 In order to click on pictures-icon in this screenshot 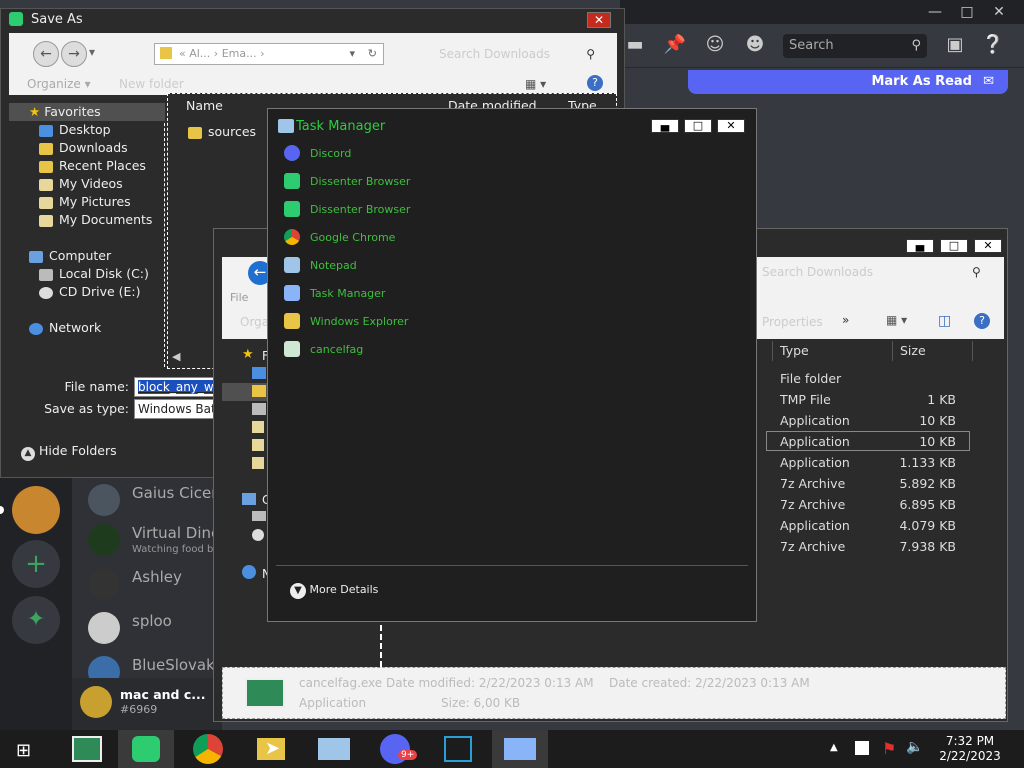, I will do `click(258, 445)`.